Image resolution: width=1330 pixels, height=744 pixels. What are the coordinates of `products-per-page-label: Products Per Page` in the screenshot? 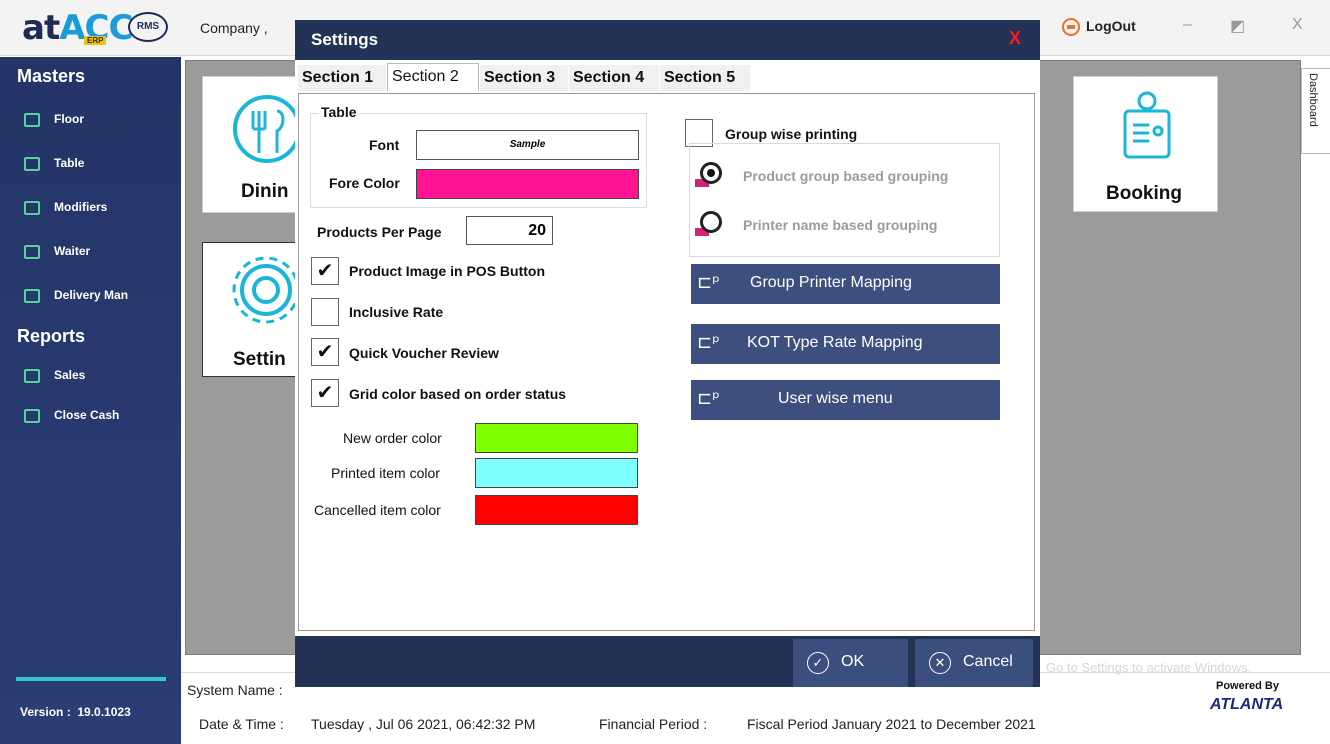 It's located at (379, 232).